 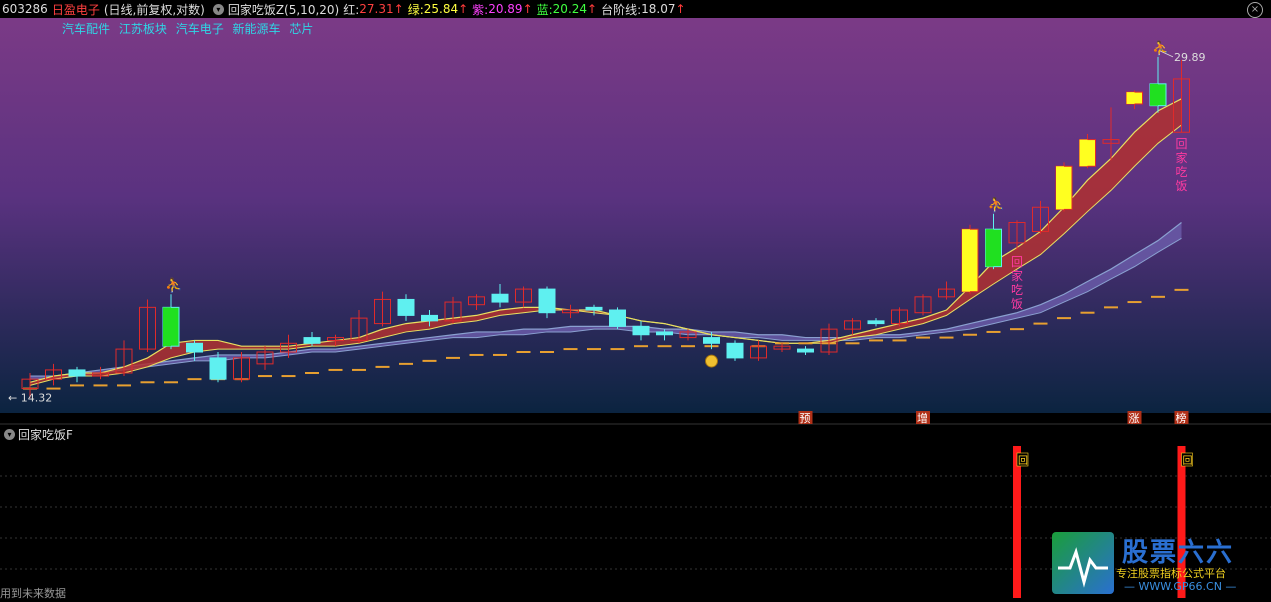 I want to click on chart-mode: (日线,前复权,对数), so click(x=154, y=9).